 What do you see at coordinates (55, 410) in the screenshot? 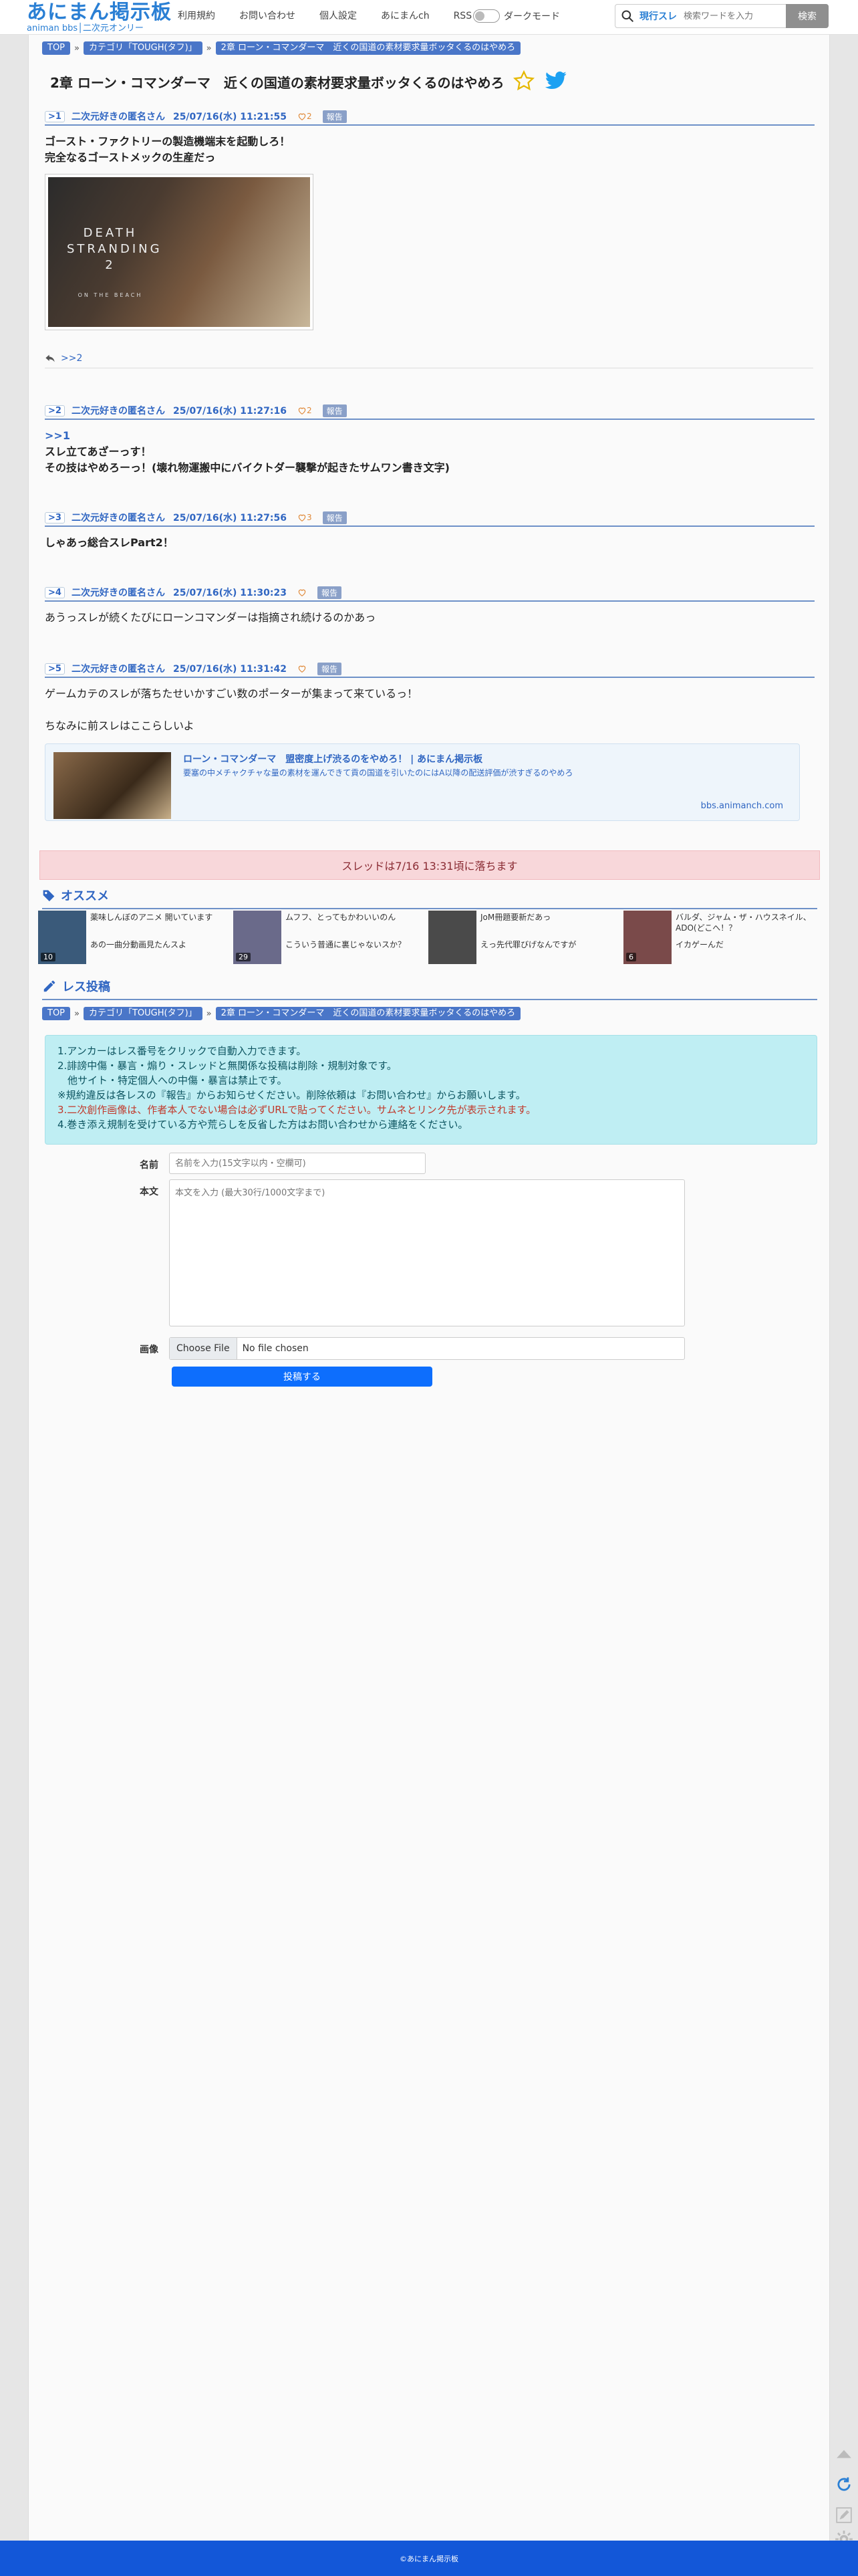
I see `post-number: >2` at bounding box center [55, 410].